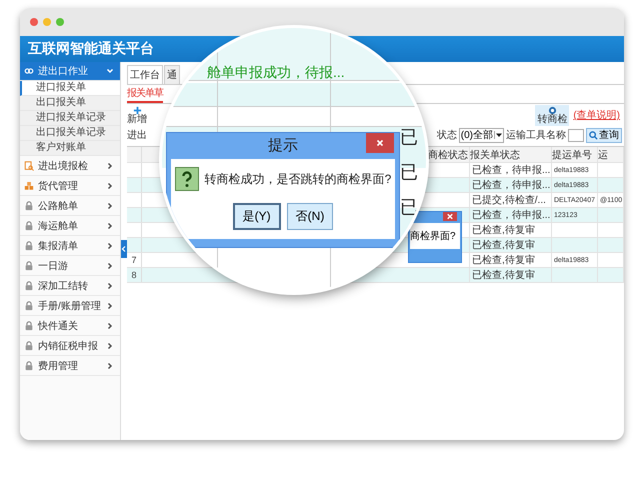 This screenshot has height=489, width=640. What do you see at coordinates (172, 74) in the screenshot?
I see `tab: 通` at bounding box center [172, 74].